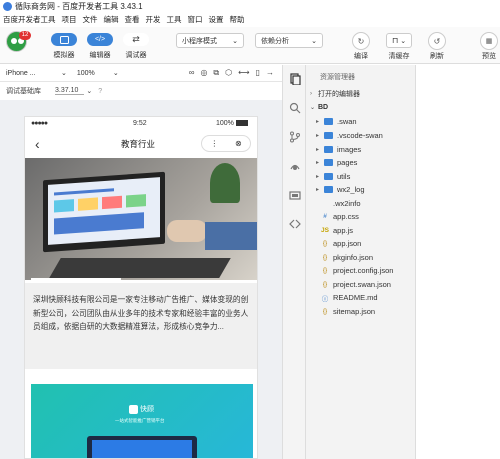 Image resolution: width=500 pixels, height=459 pixels. What do you see at coordinates (395, 40) in the screenshot?
I see `basket-icon: ⊓` at bounding box center [395, 40].